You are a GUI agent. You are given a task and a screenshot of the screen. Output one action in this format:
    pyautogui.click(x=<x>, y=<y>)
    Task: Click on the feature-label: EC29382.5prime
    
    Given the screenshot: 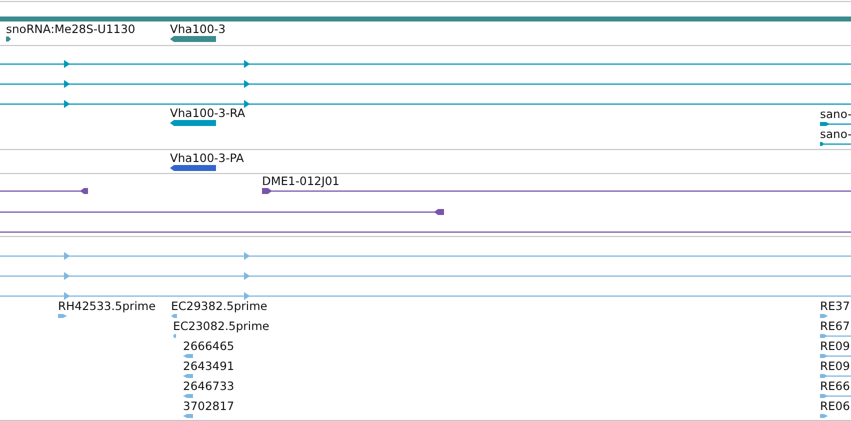 What is the action you would take?
    pyautogui.click(x=219, y=306)
    